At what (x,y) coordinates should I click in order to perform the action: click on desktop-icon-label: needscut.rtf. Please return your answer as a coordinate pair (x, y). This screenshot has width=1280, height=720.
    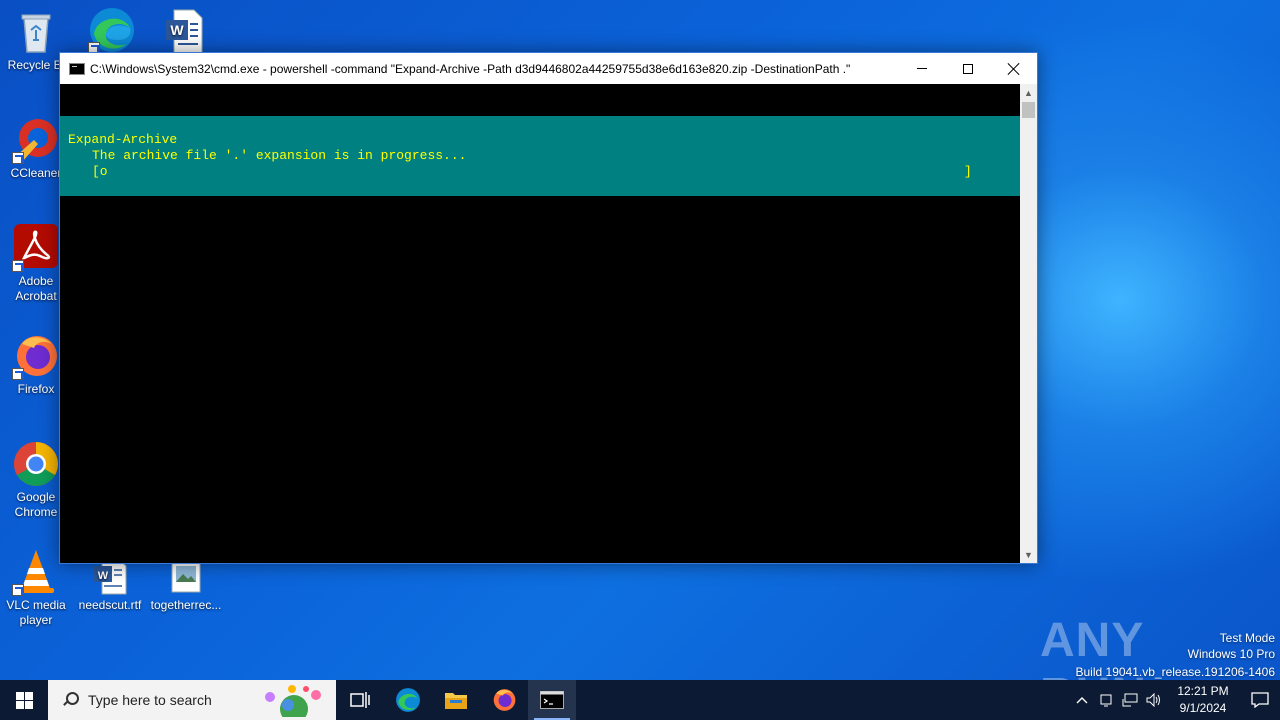
    Looking at the image, I should click on (110, 605).